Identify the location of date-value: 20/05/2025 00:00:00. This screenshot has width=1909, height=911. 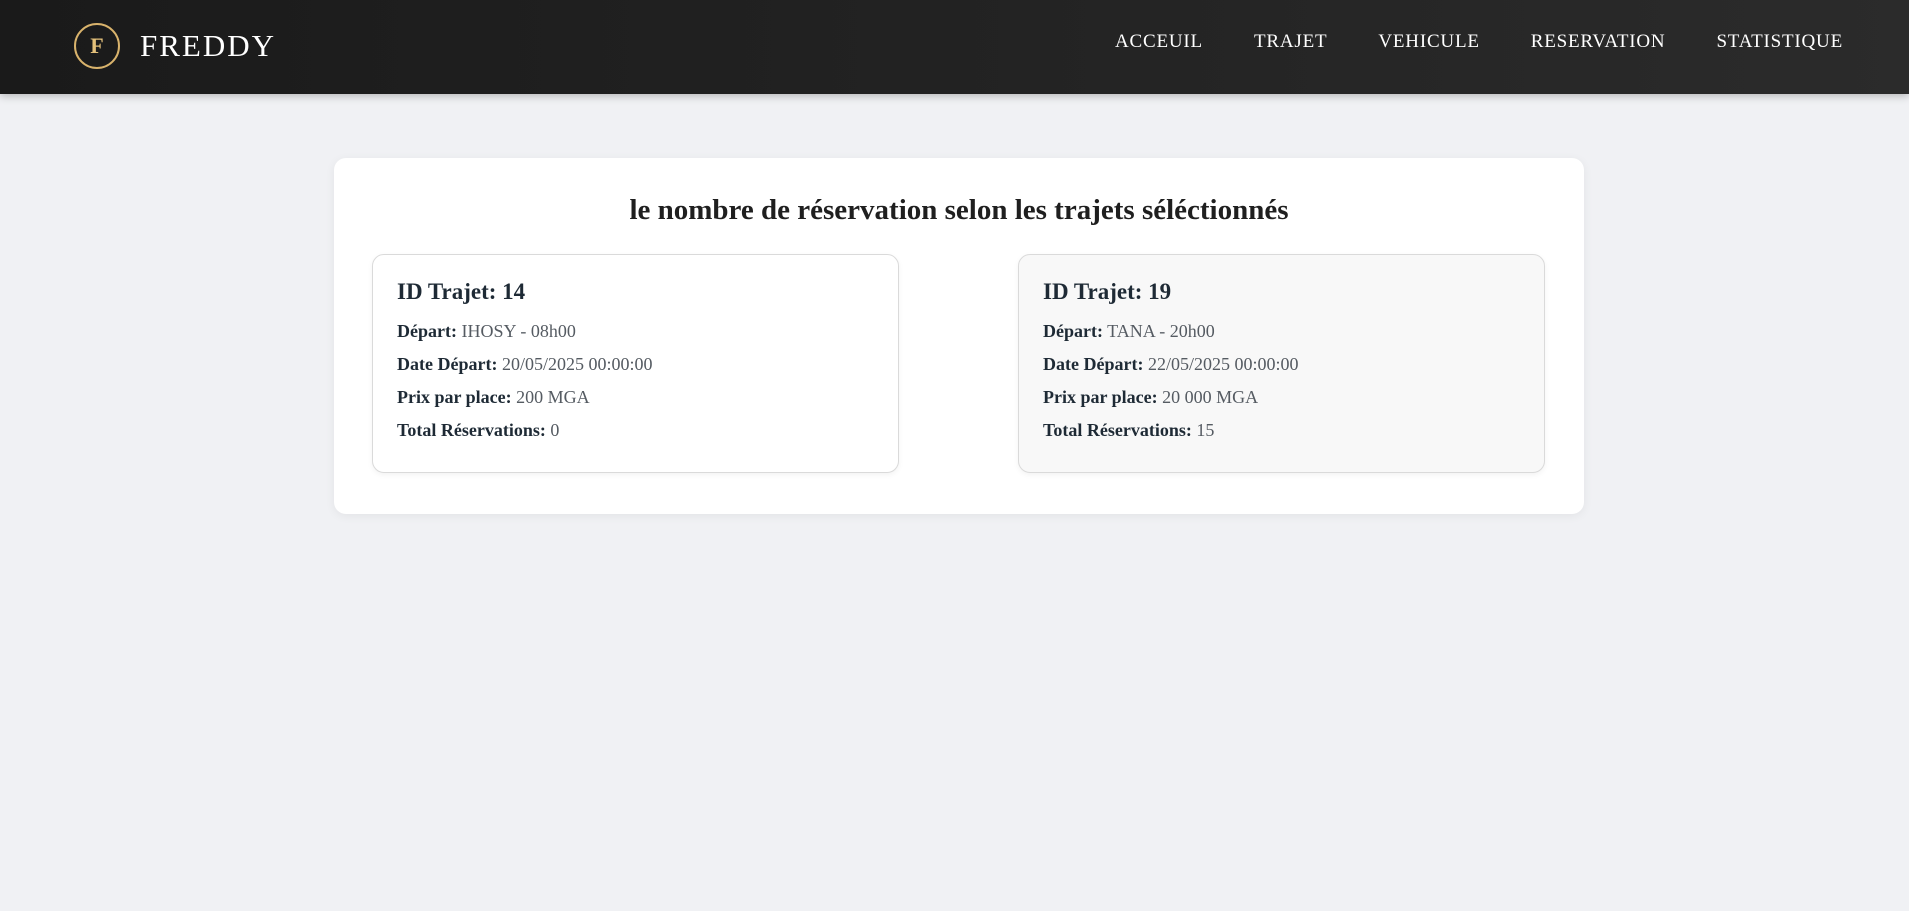
(577, 364).